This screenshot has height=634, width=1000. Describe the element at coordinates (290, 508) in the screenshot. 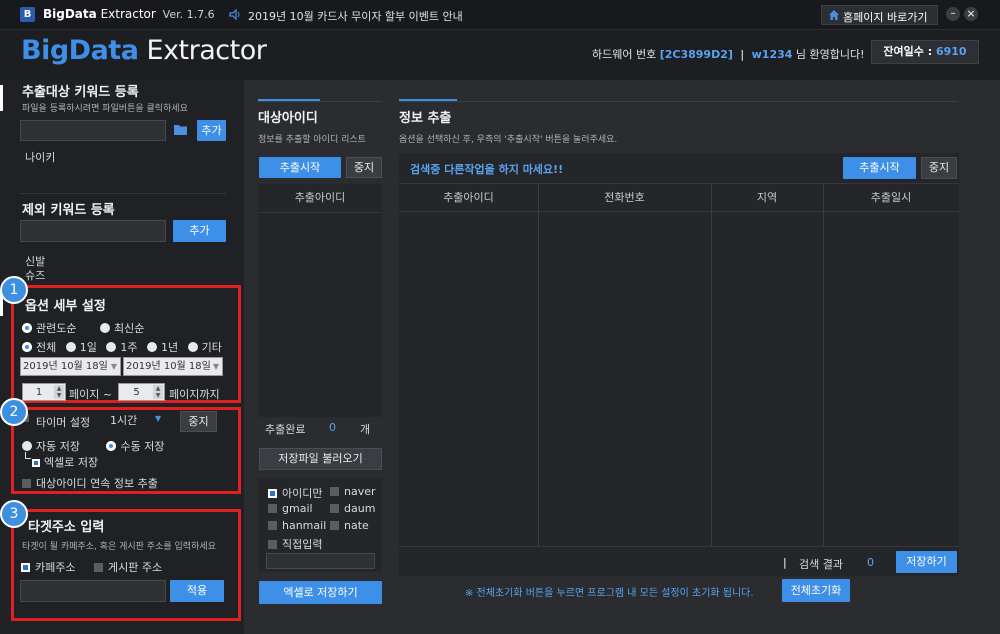

I see `gmail-checkbox: gmail` at that location.